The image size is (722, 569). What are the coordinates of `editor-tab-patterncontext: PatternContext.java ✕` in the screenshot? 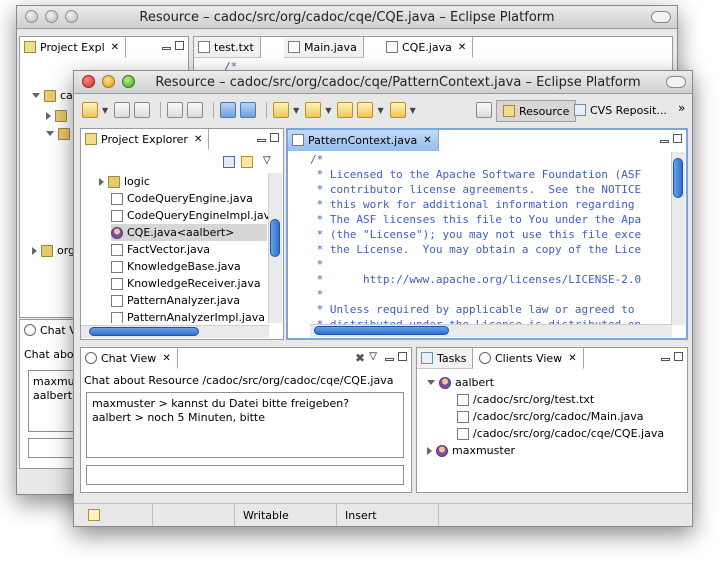 It's located at (363, 140).